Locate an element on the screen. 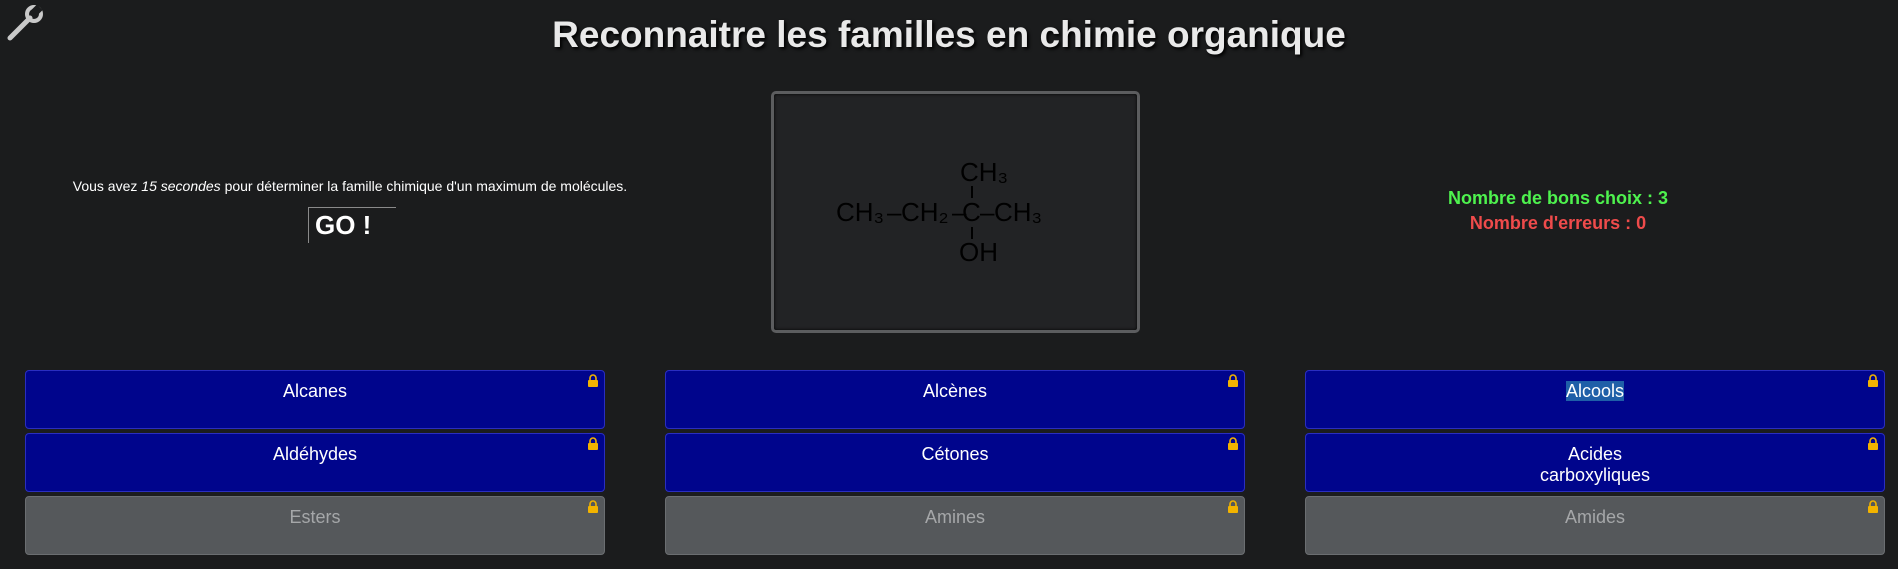 The width and height of the screenshot is (1898, 569). choice-label: Alcanes is located at coordinates (315, 391).